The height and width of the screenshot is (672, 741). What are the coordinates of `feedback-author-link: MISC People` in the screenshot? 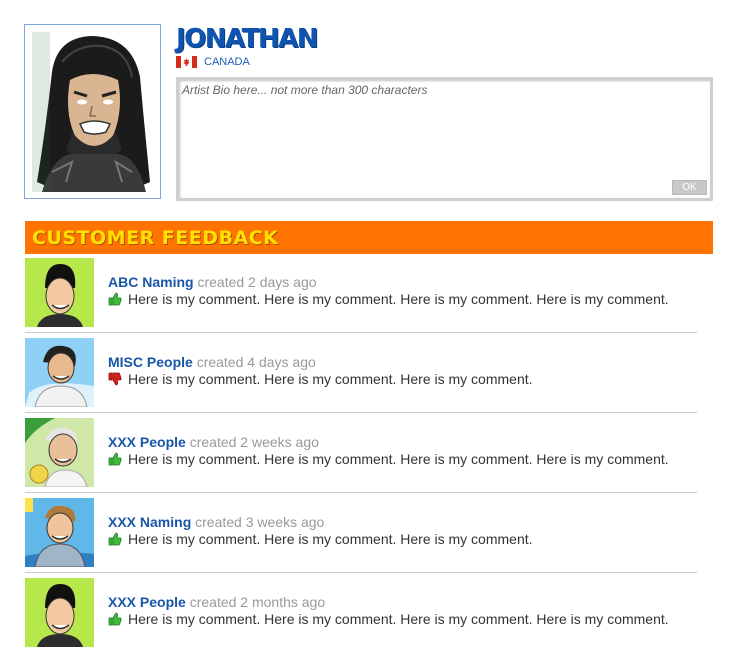 It's located at (150, 362).